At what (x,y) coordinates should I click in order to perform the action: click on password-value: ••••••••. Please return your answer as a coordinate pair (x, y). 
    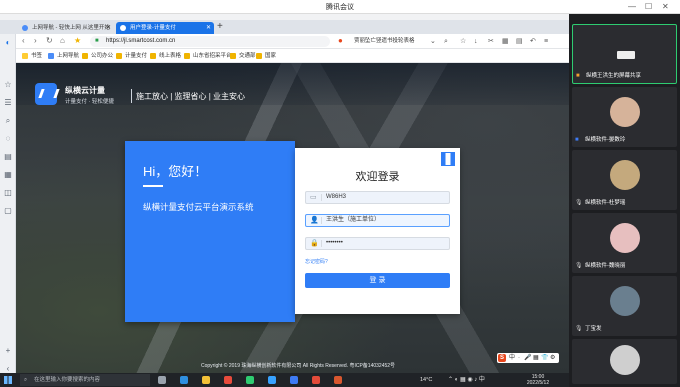
    Looking at the image, I should click on (334, 243).